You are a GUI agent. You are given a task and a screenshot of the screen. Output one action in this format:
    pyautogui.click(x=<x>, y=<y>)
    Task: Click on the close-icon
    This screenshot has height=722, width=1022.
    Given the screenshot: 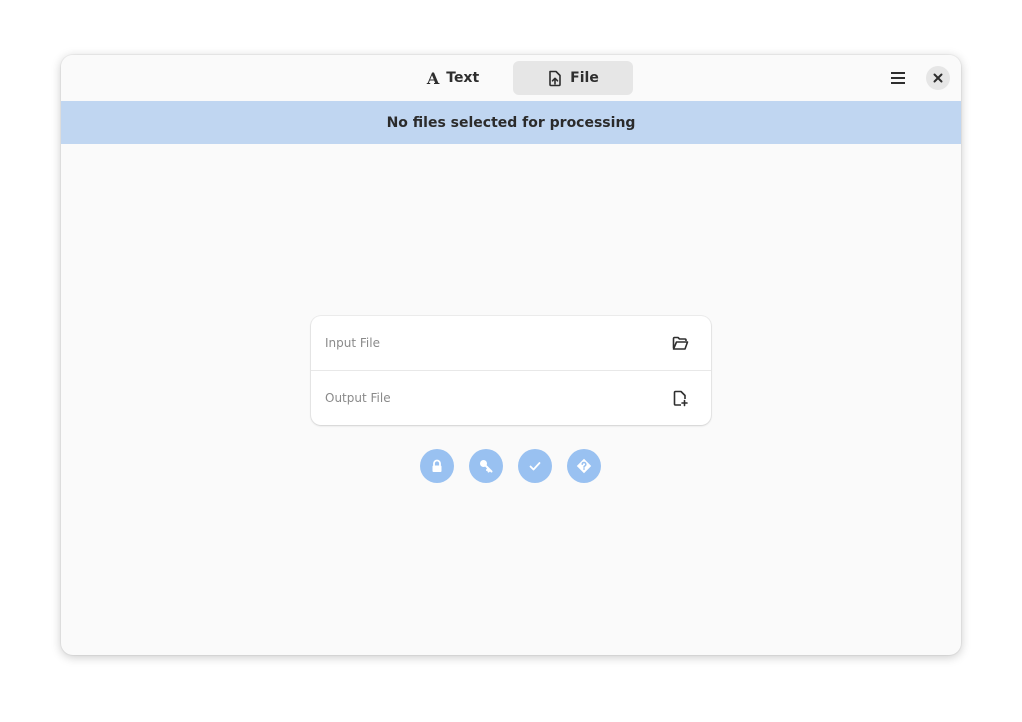 What is the action you would take?
    pyautogui.click(x=938, y=78)
    